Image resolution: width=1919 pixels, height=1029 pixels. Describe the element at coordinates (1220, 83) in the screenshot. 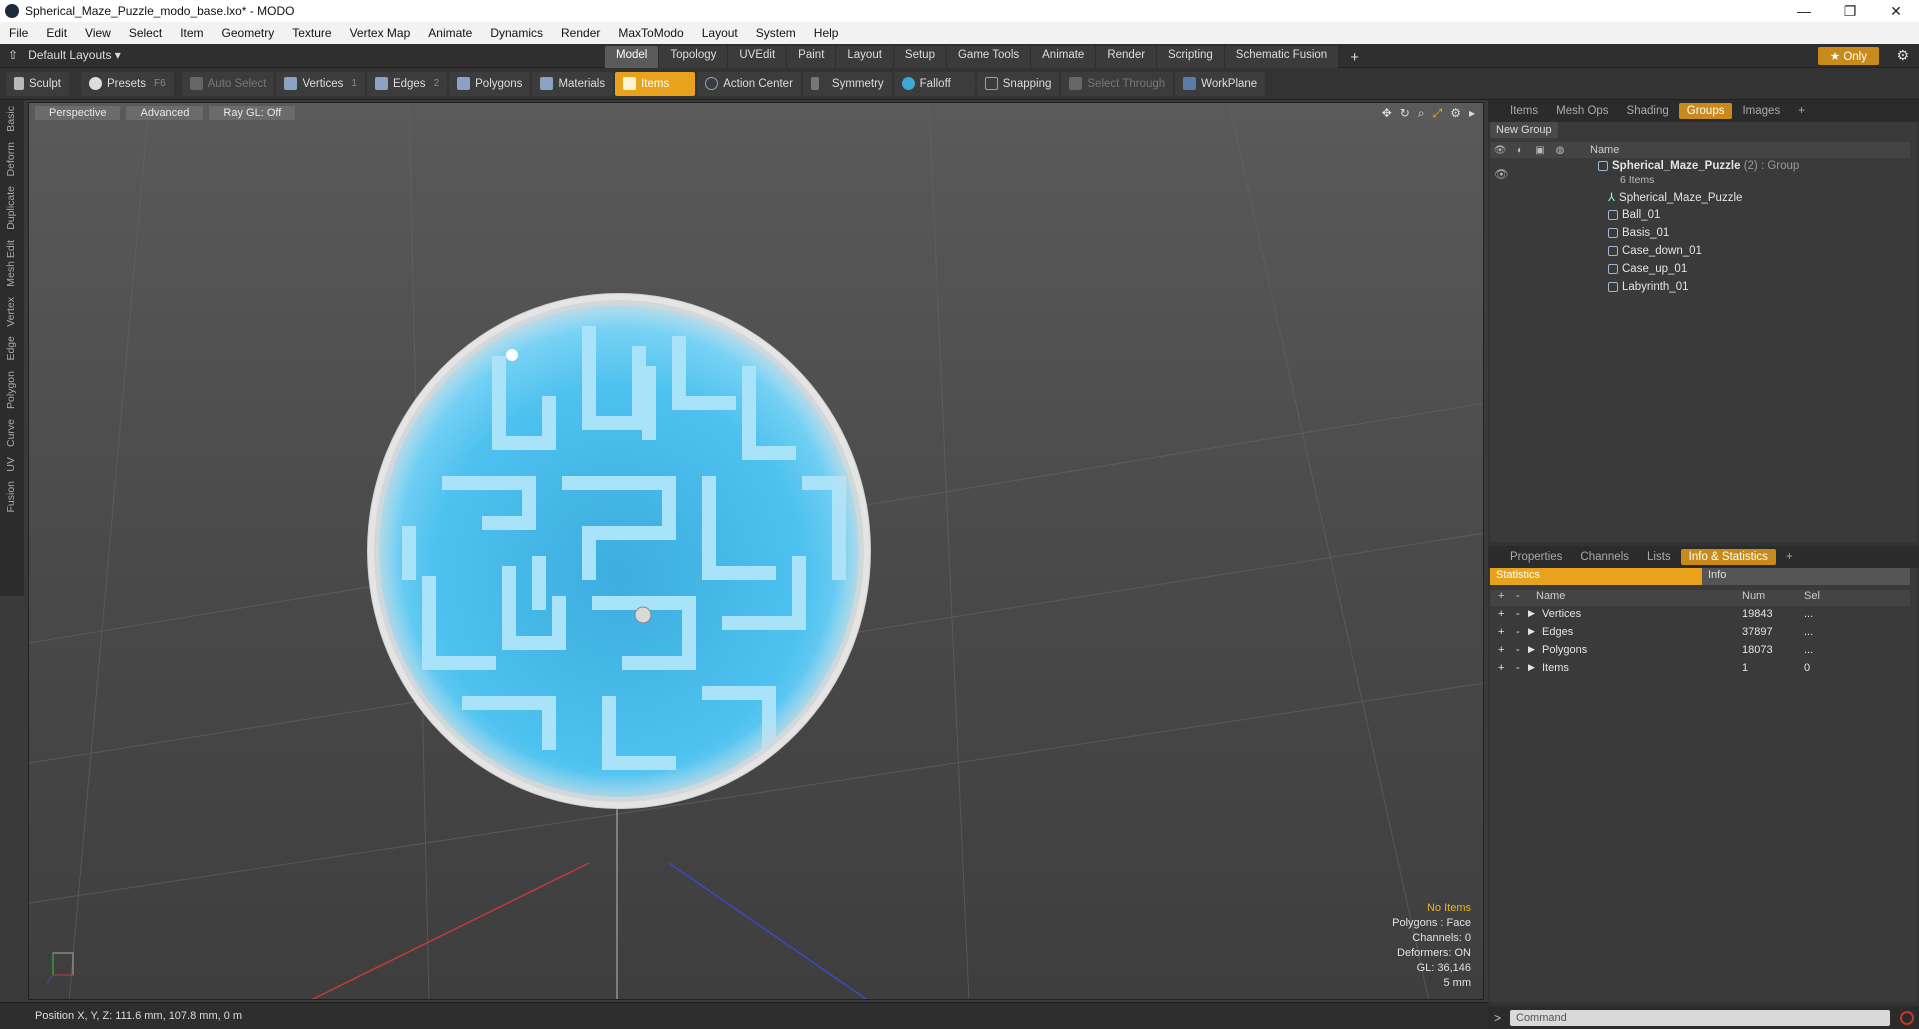

I see `workplane-button: WorkPlane` at that location.